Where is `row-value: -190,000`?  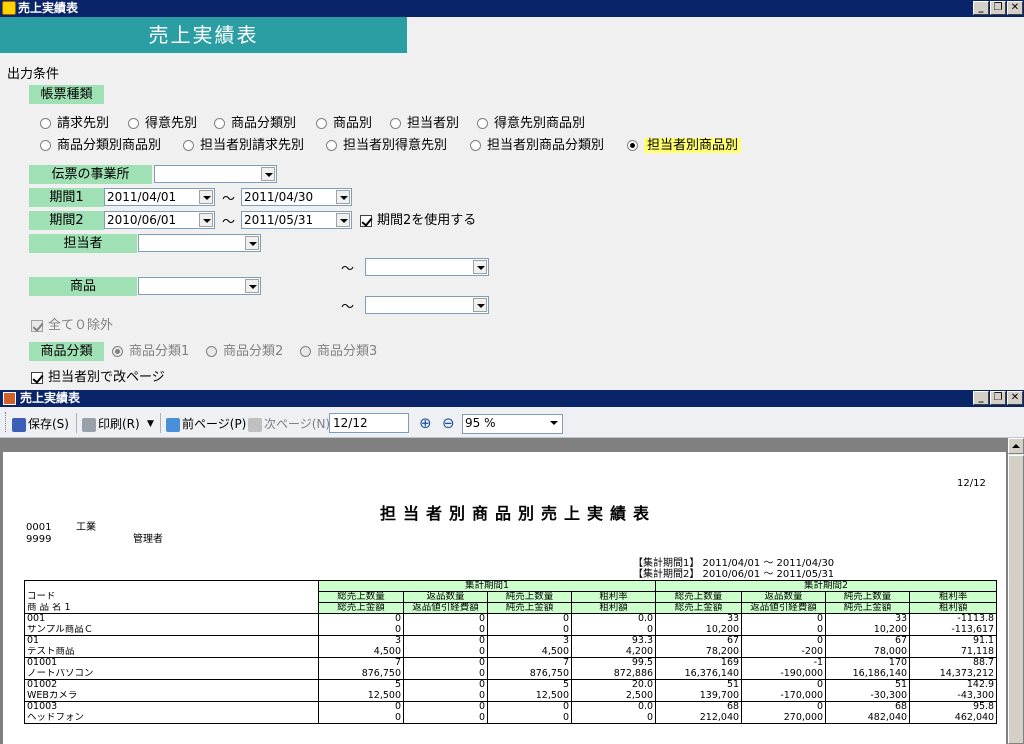 row-value: -190,000 is located at coordinates (784, 674).